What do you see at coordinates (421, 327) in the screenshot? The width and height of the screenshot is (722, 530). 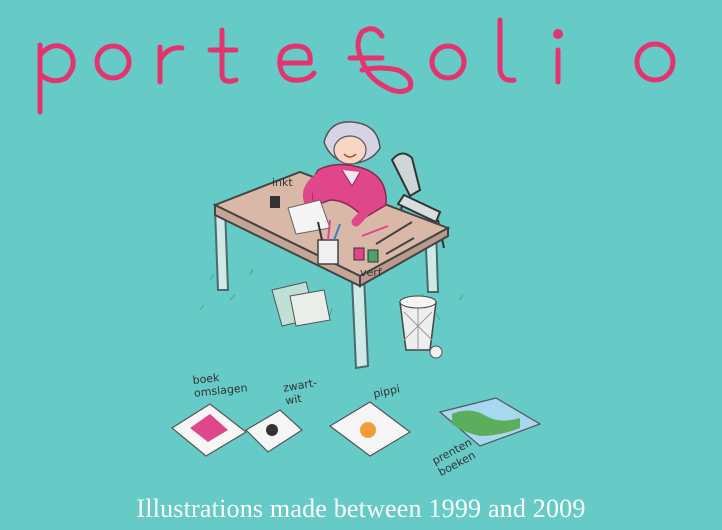 I see `waste-basket` at bounding box center [421, 327].